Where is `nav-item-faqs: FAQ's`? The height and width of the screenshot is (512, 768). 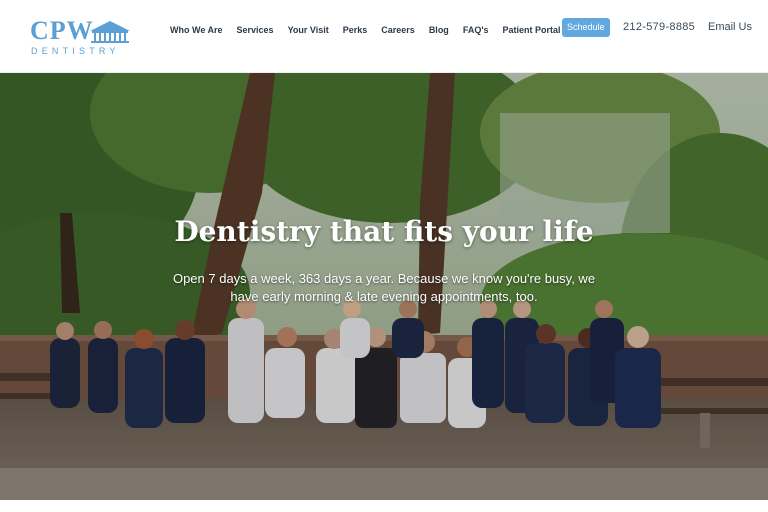 nav-item-faqs: FAQ's is located at coordinates (476, 30).